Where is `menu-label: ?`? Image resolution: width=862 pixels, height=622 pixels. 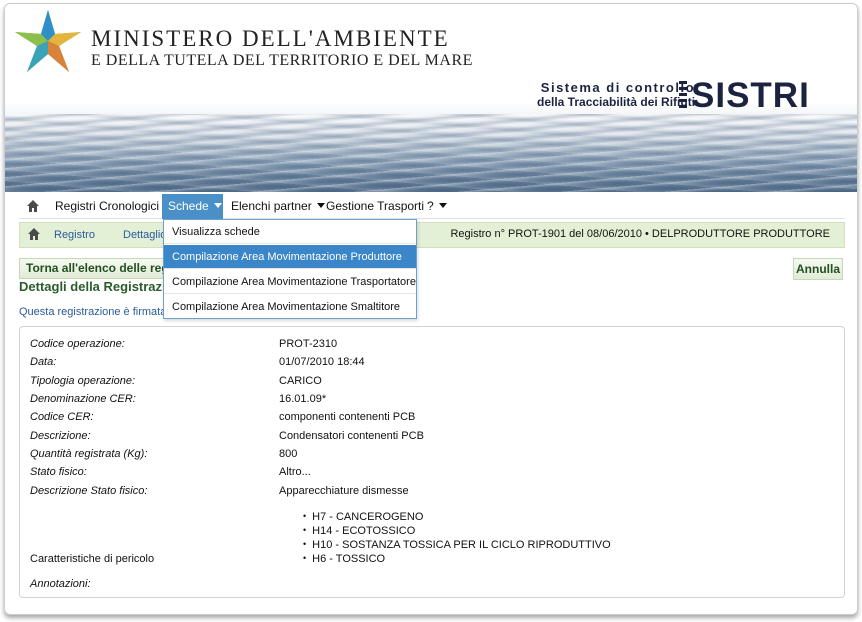
menu-label: ? is located at coordinates (430, 206).